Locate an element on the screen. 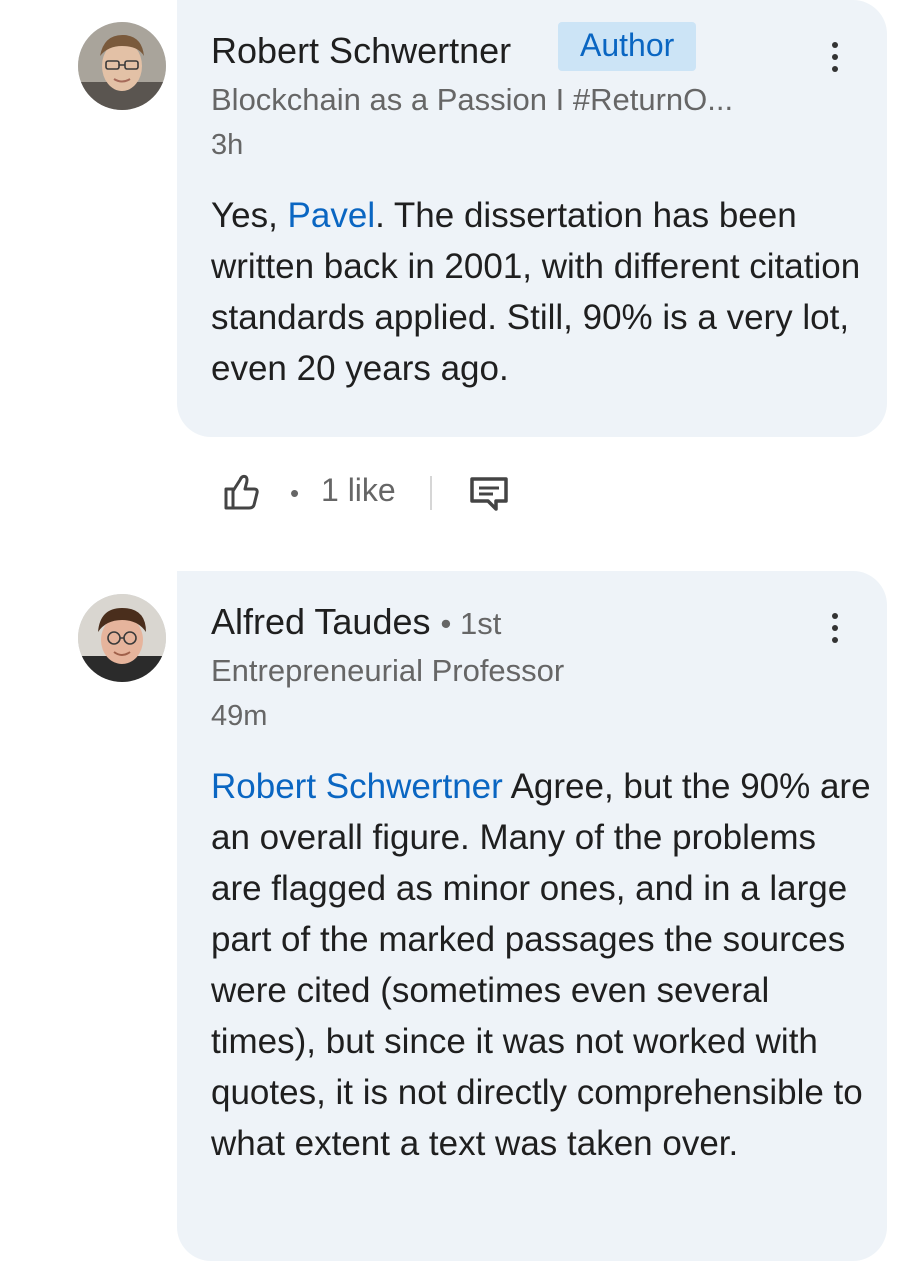 The height and width of the screenshot is (1280, 921). comment-actions: • 1 like is located at coordinates (380, 491).